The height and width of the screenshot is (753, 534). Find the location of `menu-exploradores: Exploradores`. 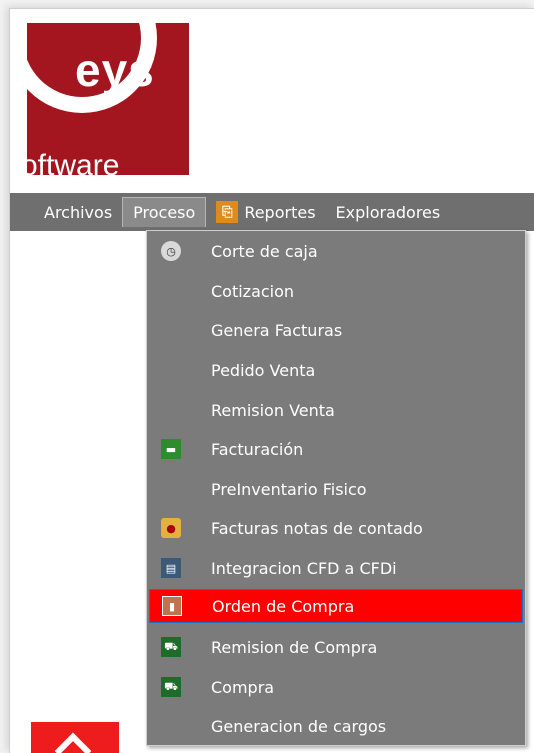

menu-exploradores: Exploradores is located at coordinates (388, 212).